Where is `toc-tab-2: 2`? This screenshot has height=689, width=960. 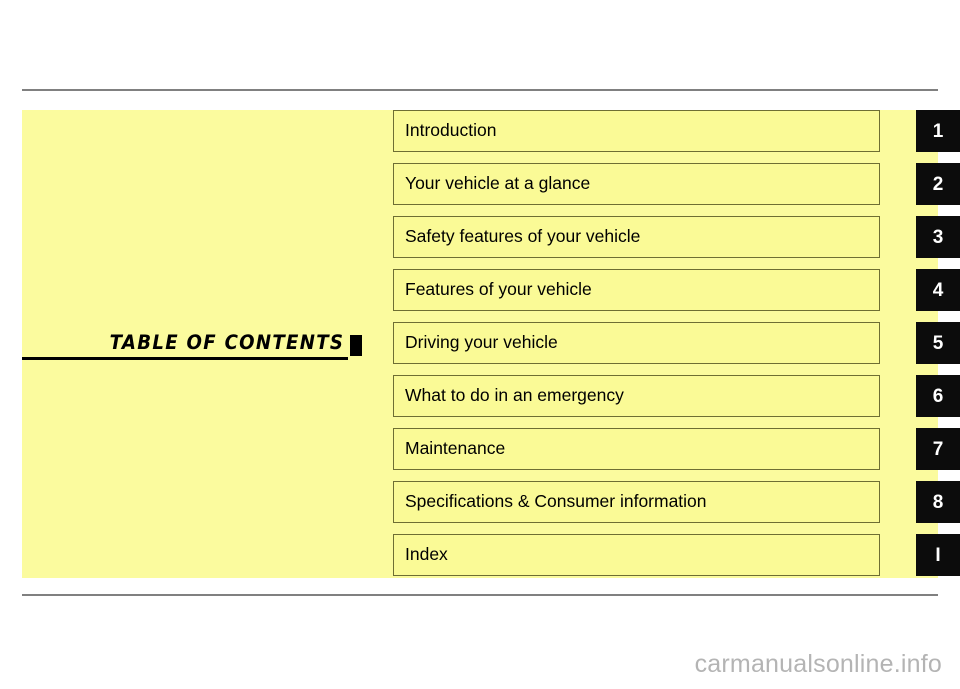
toc-tab-2: 2 is located at coordinates (938, 184).